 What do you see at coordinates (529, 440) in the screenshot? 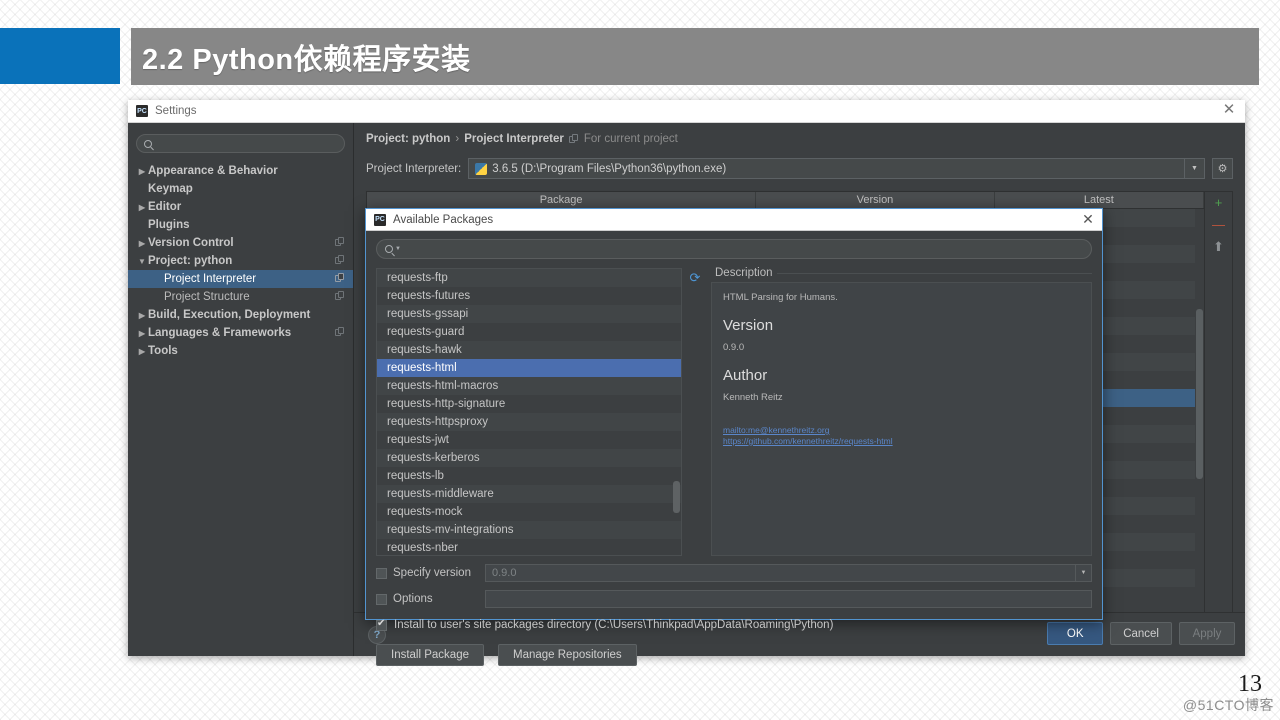
I see `package-list-item: requests-jwt` at bounding box center [529, 440].